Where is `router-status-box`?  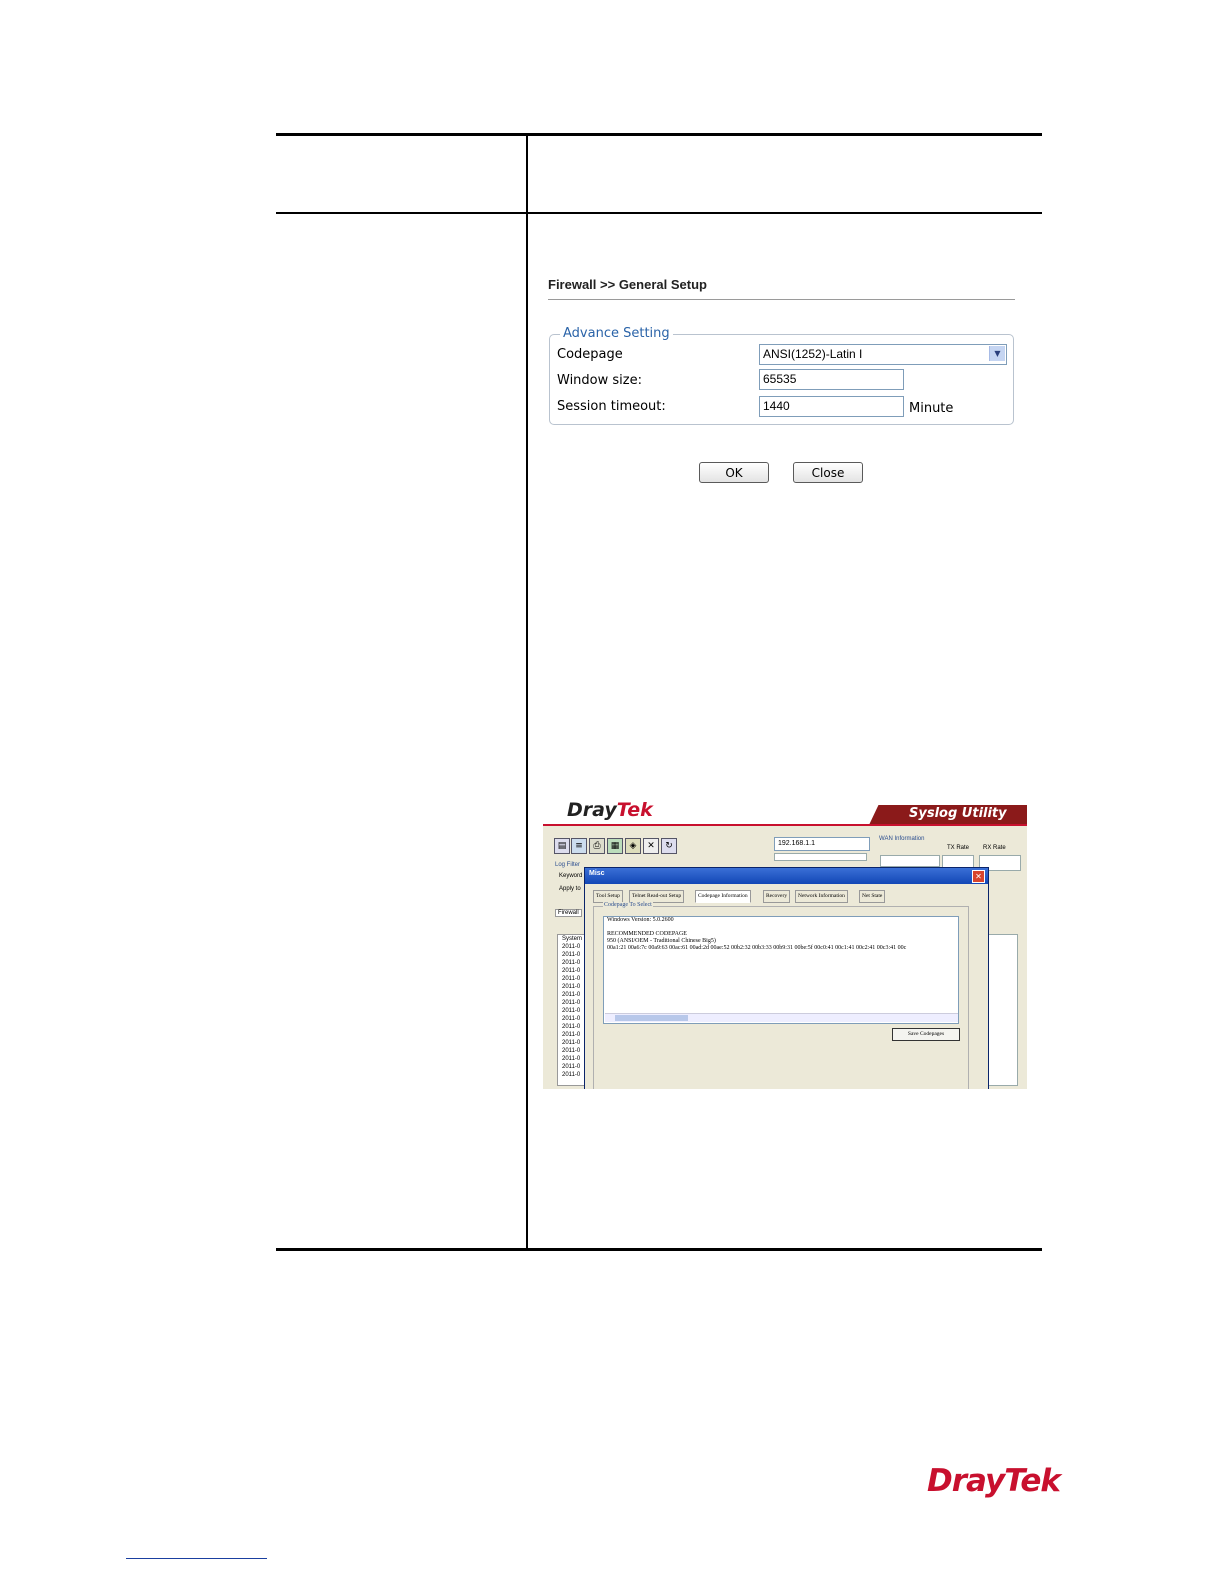
router-status-box is located at coordinates (820, 857).